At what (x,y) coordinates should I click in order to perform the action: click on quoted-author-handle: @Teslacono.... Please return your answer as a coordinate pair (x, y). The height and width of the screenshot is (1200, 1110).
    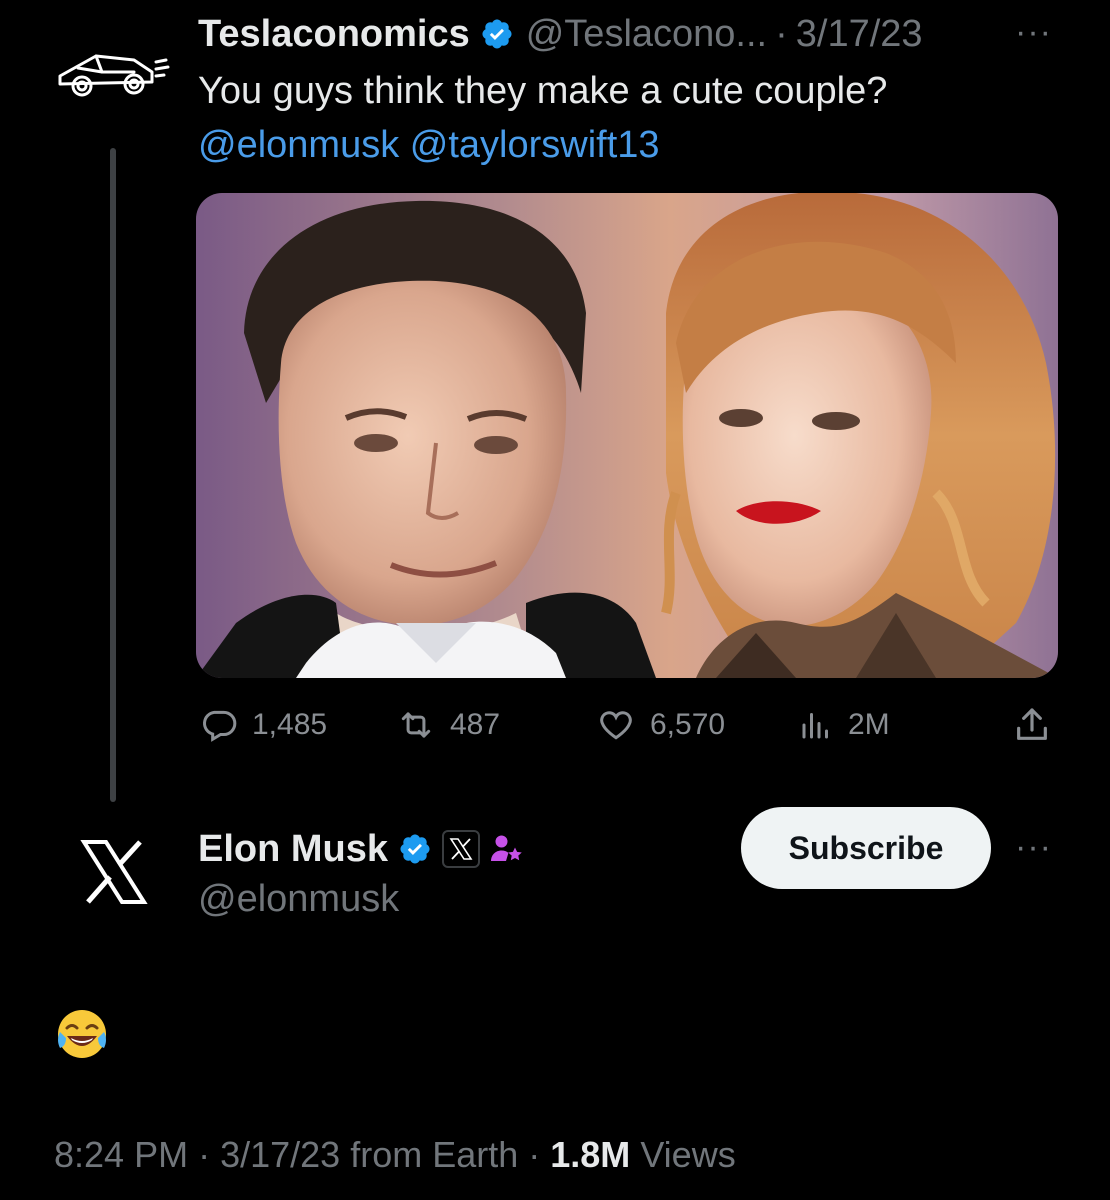
    Looking at the image, I should click on (646, 34).